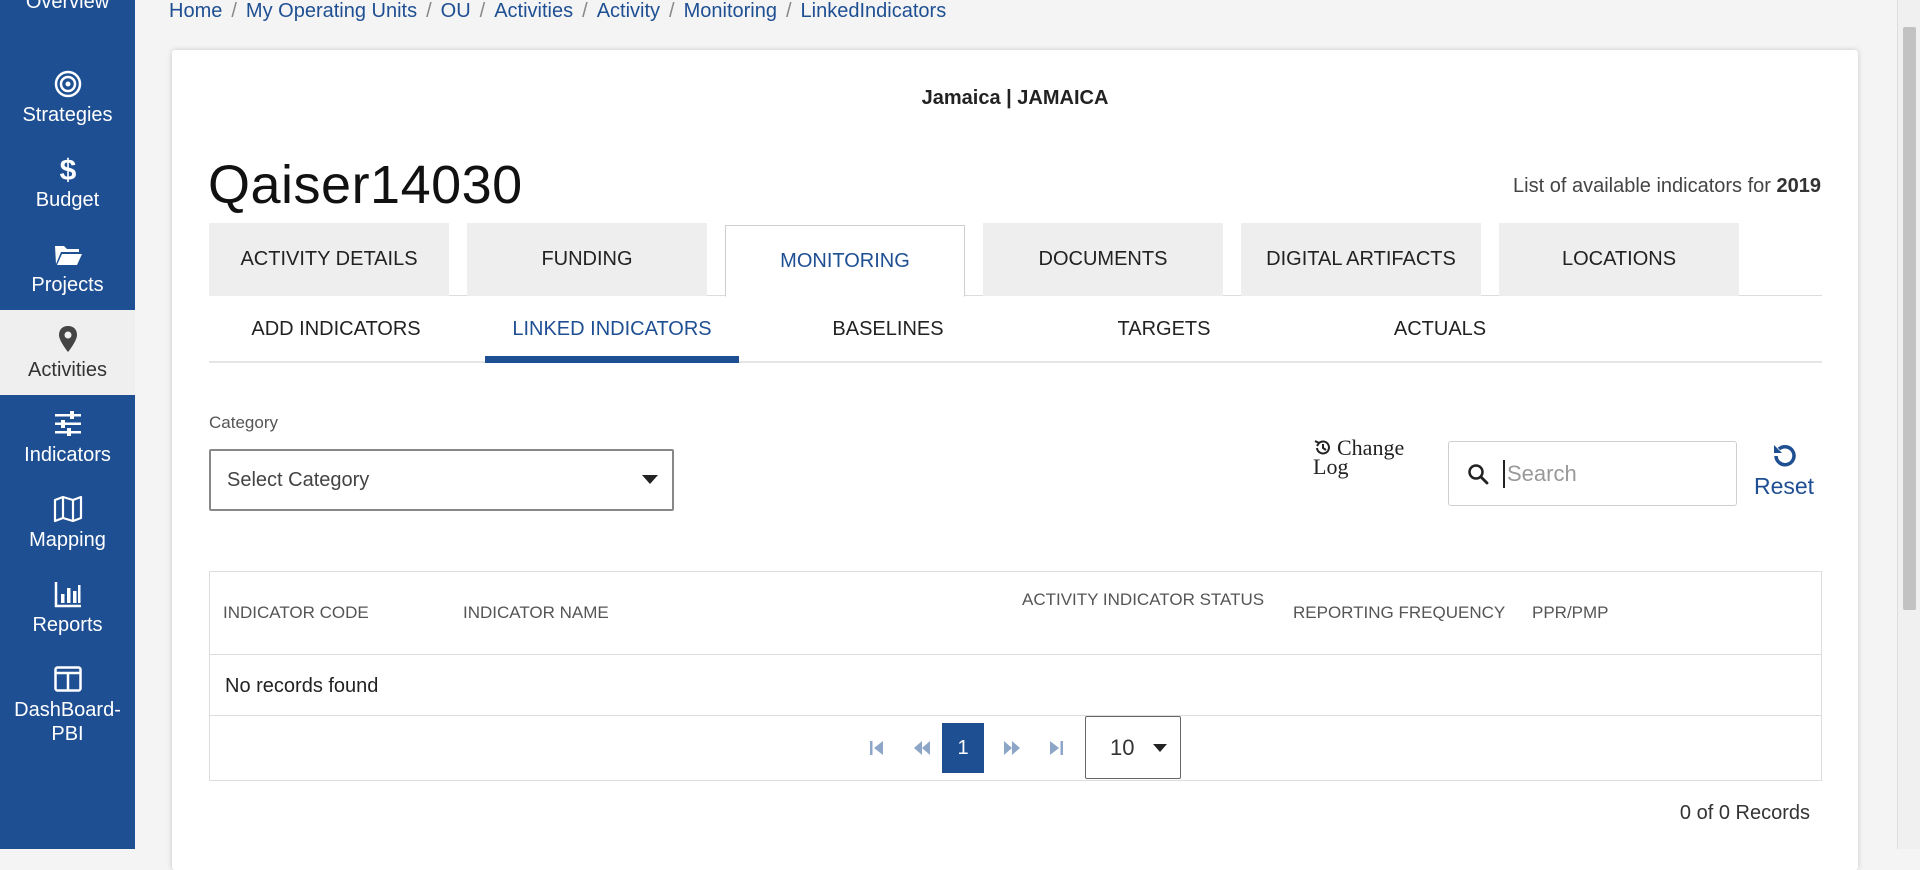 The image size is (1920, 870). I want to click on bar-chart-icon, so click(67, 594).